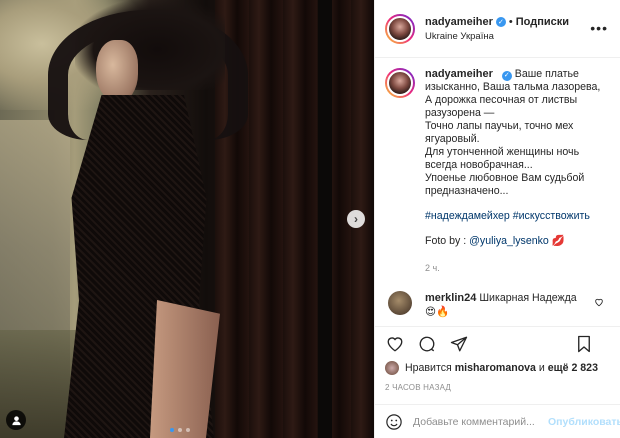 The width and height of the screenshot is (620, 438). Describe the element at coordinates (517, 216) in the screenshot. I see `caption-hashtags: #надеждамейхер #искусствожить` at that location.